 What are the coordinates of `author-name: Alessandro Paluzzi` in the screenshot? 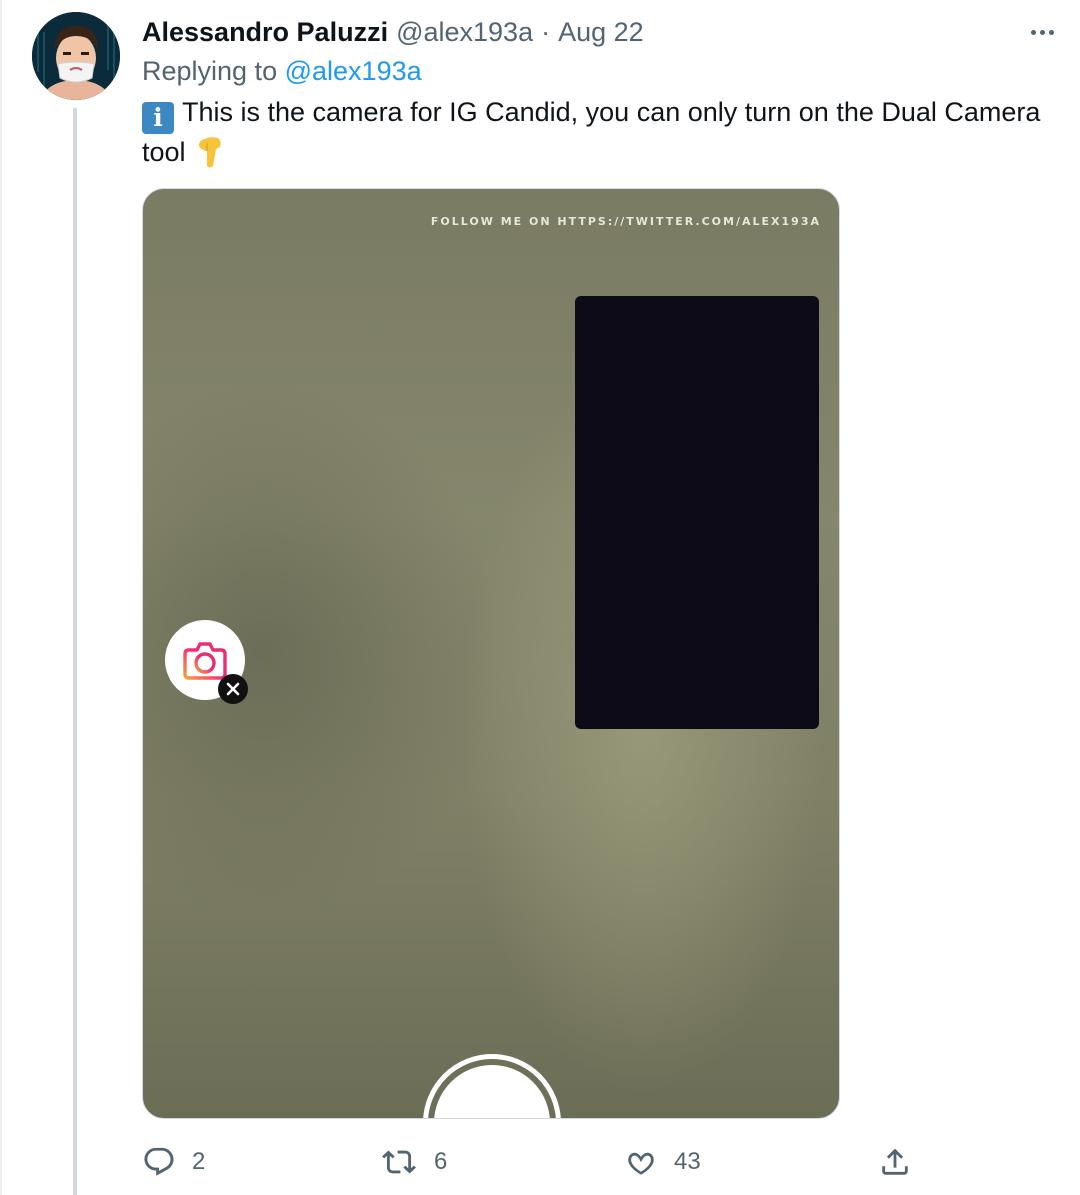 It's located at (265, 32).